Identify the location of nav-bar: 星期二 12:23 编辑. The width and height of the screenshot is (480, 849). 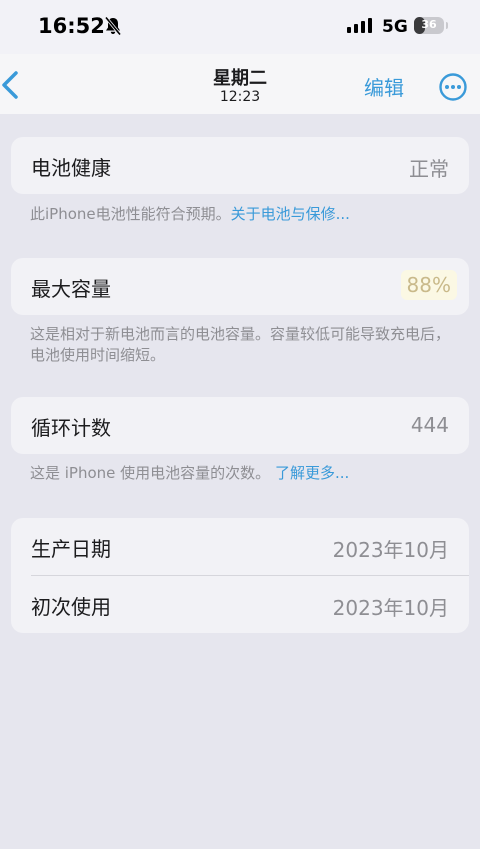
(240, 84).